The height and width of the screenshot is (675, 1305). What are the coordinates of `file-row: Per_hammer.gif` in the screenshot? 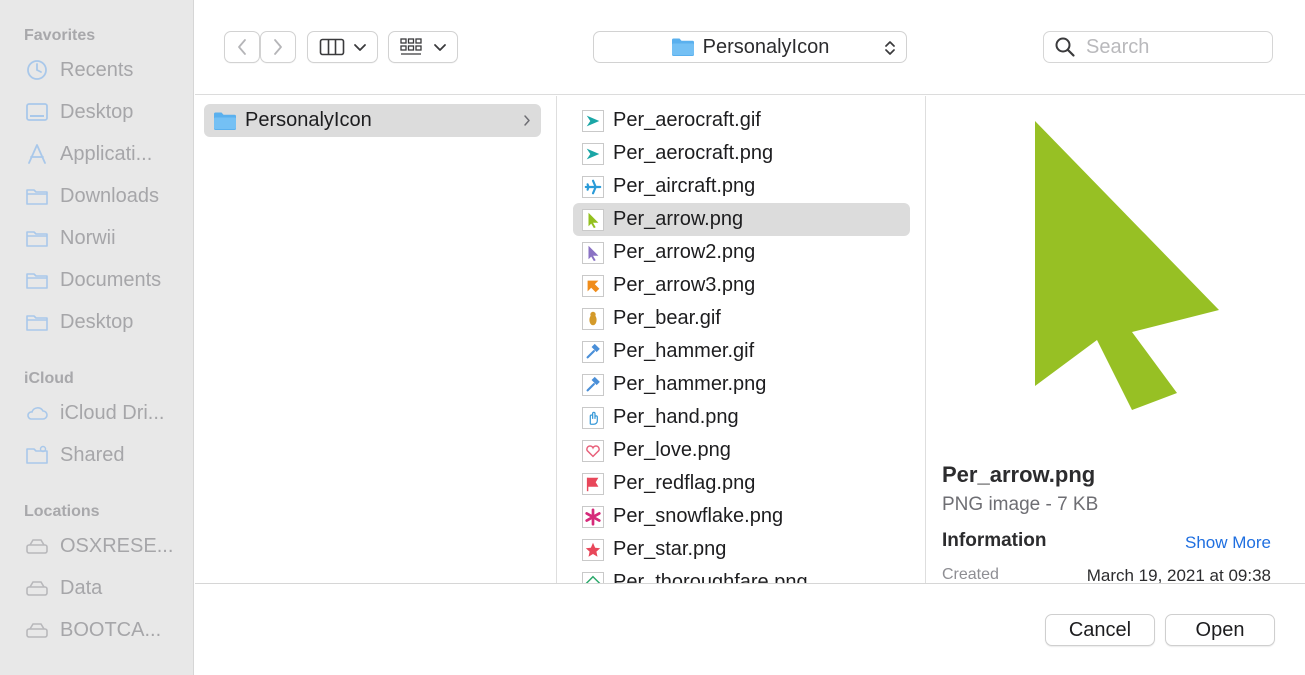 It's located at (741, 351).